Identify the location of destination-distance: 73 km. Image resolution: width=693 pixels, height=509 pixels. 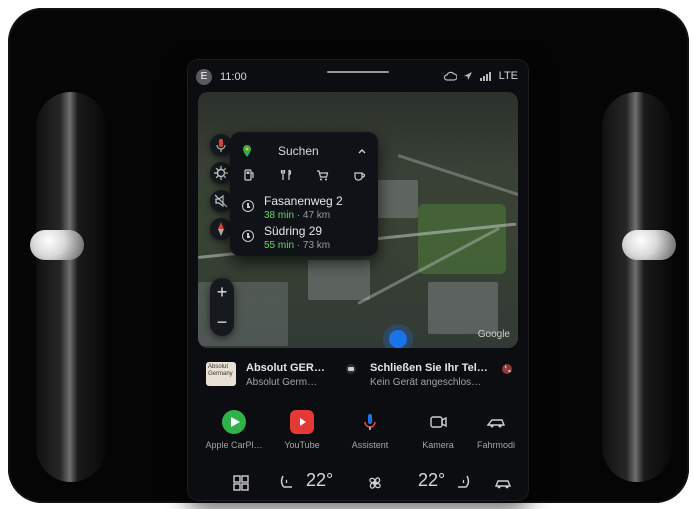
(316, 245).